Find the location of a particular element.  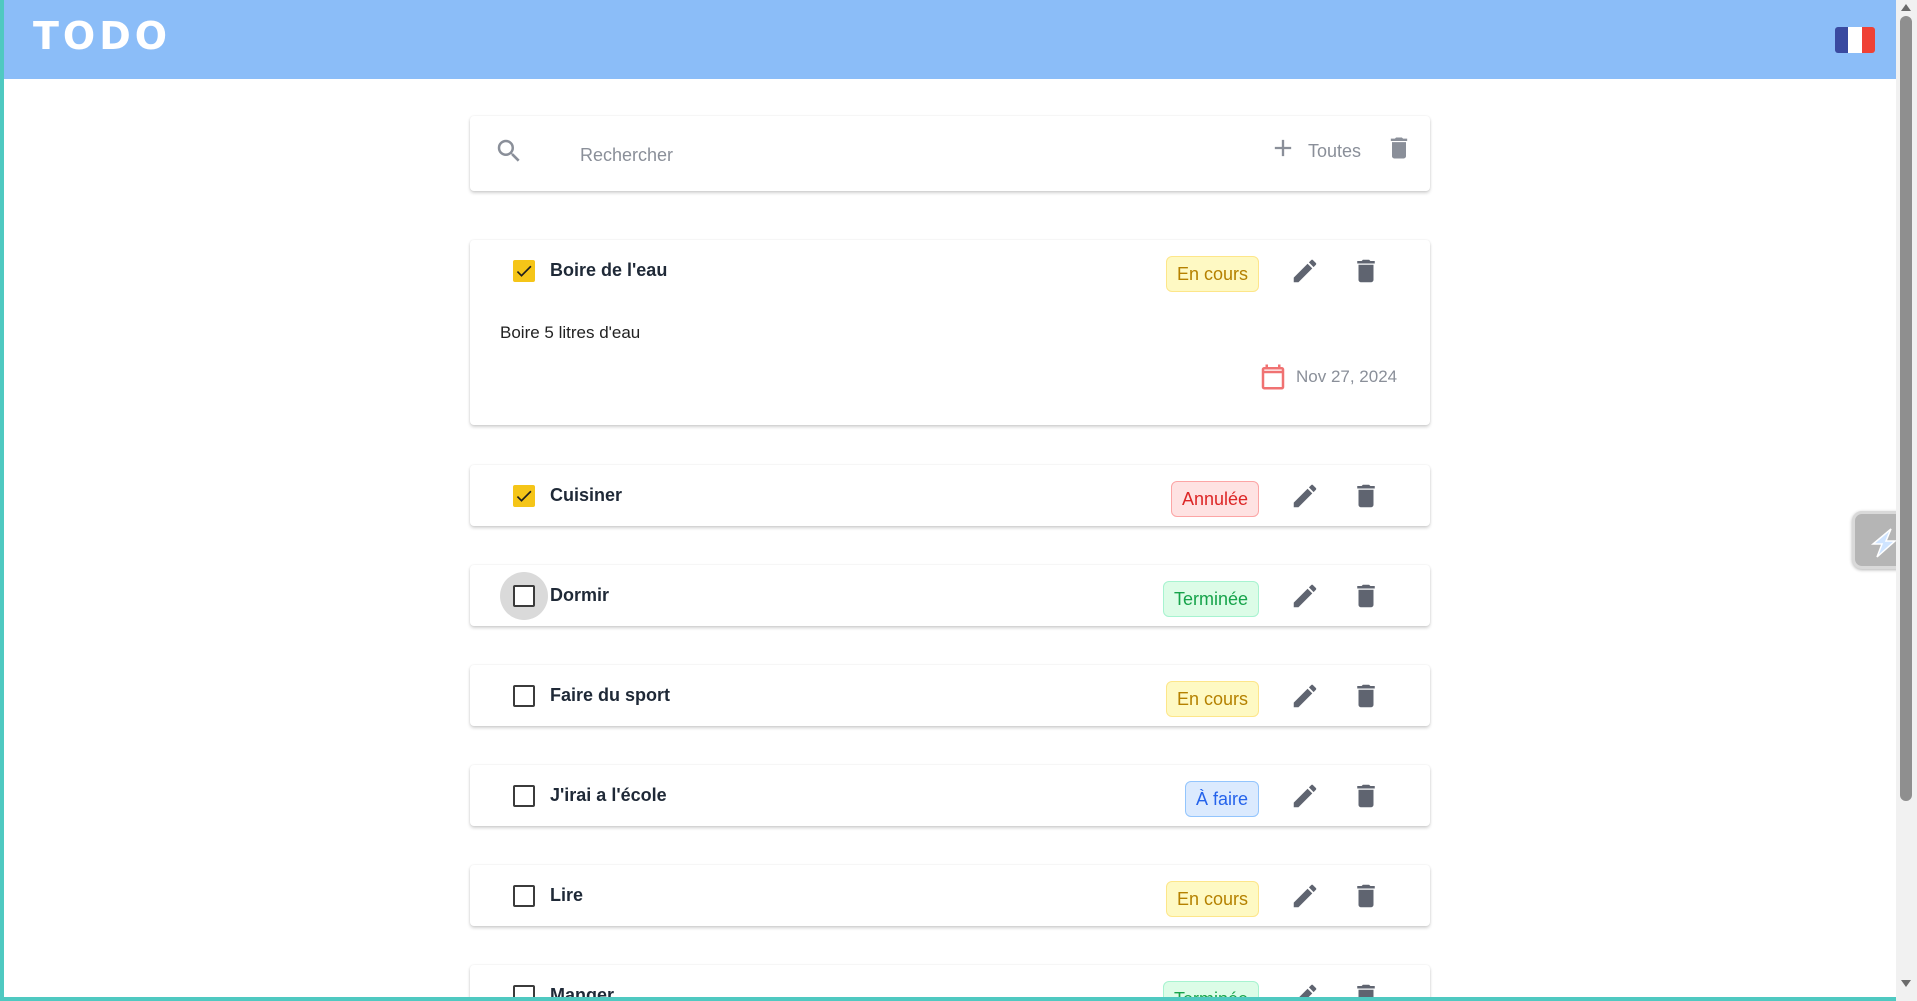

search-input is located at coordinates (880, 155).